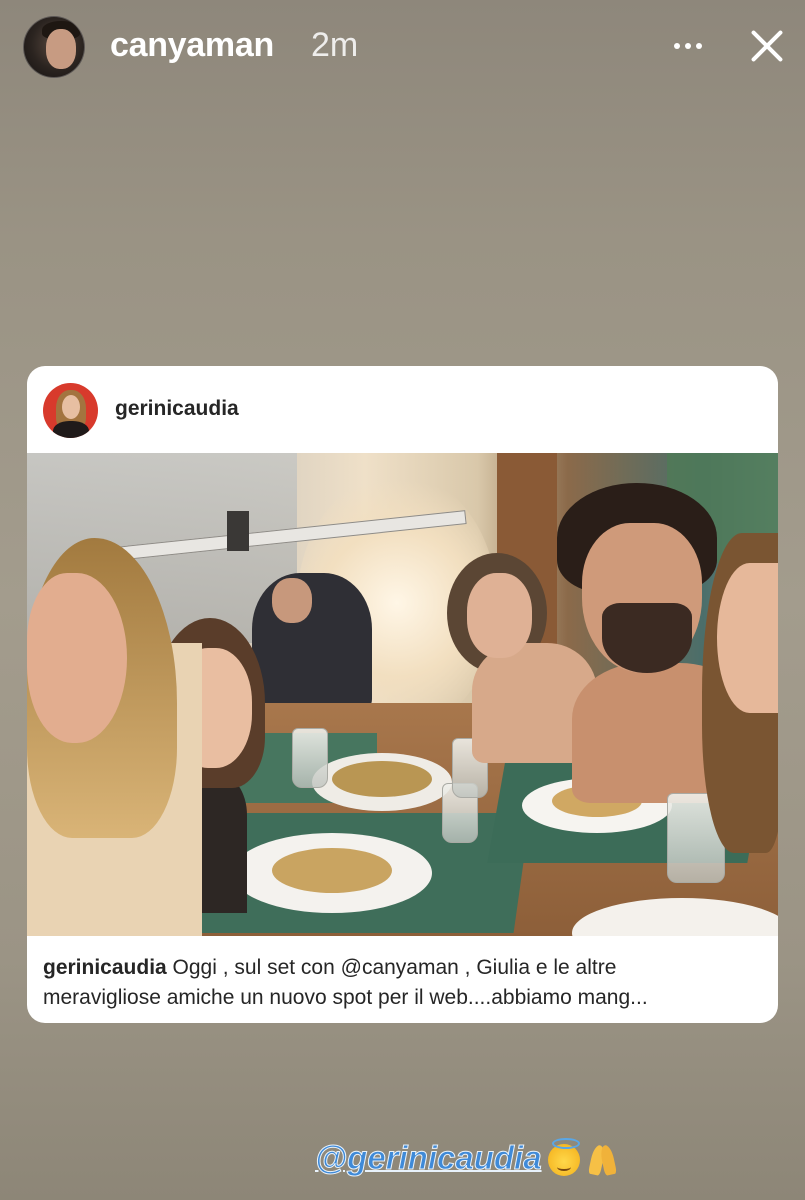 The width and height of the screenshot is (805, 1200). I want to click on post-username: gerinicaudia, so click(177, 409).